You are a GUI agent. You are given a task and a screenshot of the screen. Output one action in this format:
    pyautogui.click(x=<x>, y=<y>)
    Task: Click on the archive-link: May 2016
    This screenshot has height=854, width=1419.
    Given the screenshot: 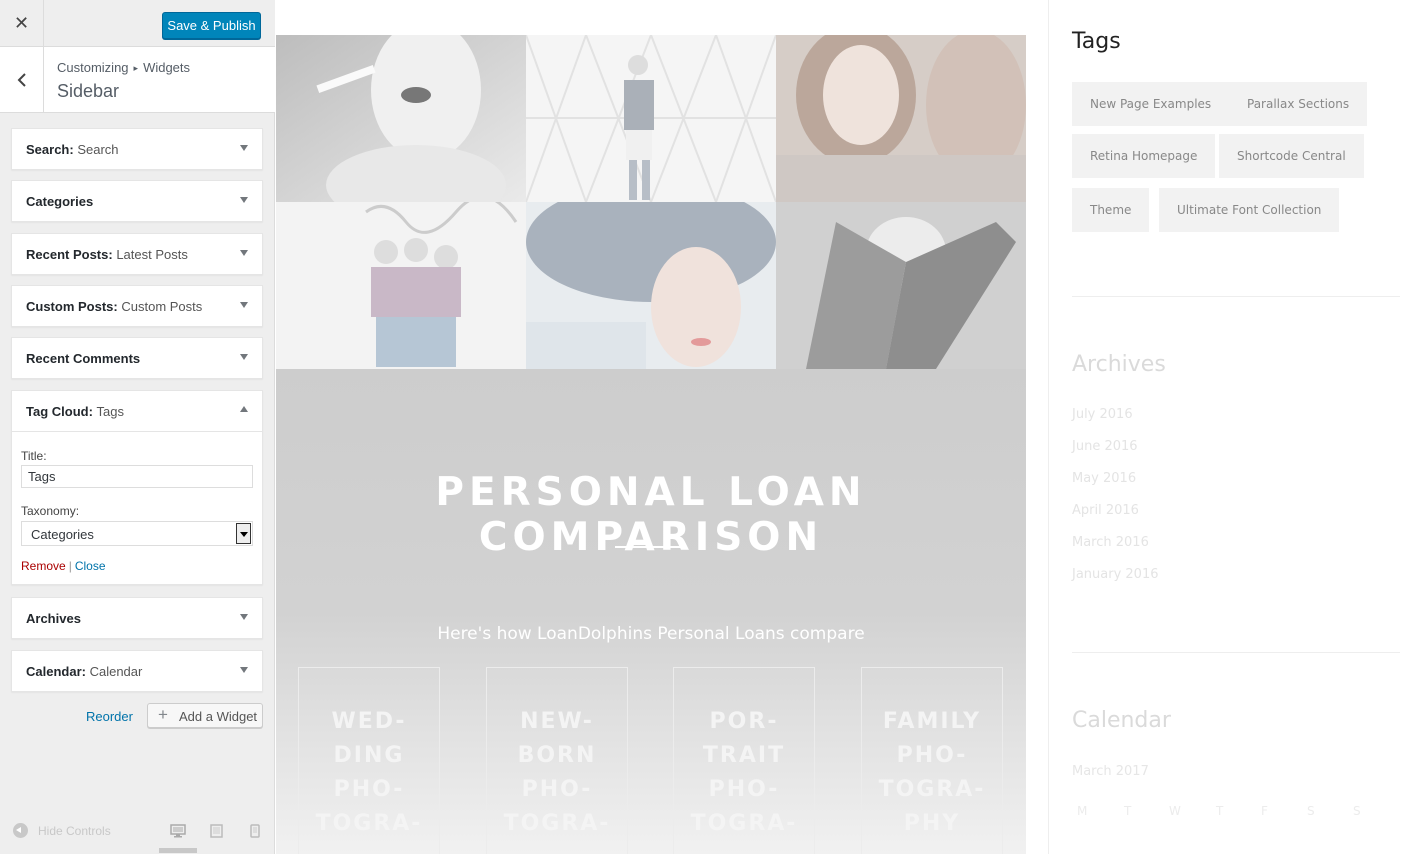 What is the action you would take?
    pyautogui.click(x=1104, y=478)
    